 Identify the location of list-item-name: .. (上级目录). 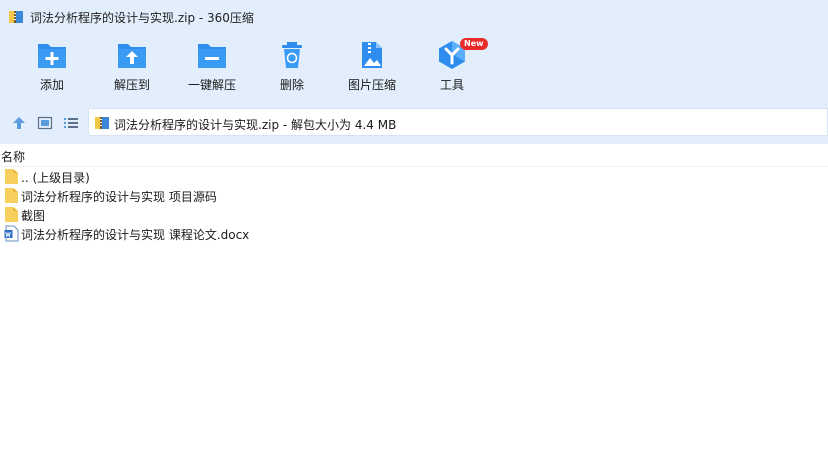
(55, 178).